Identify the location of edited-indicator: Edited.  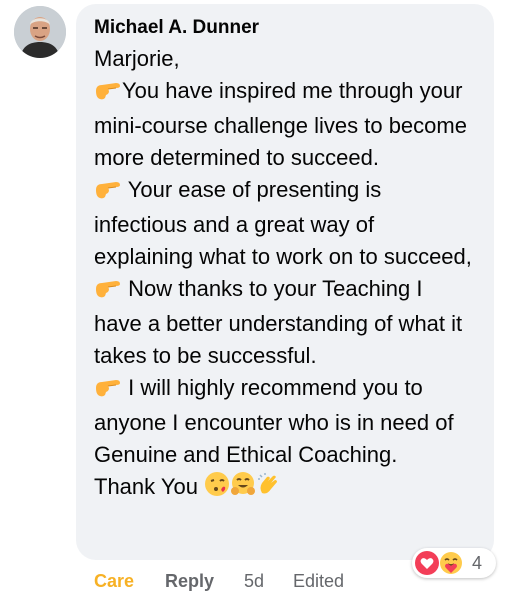
(318, 581).